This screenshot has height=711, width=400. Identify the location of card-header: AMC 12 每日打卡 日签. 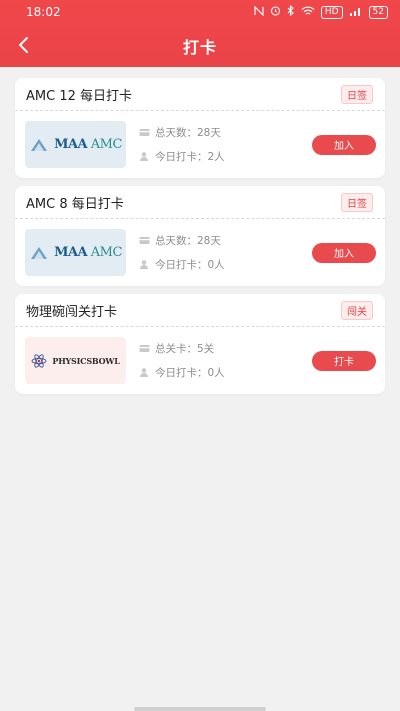
(200, 94).